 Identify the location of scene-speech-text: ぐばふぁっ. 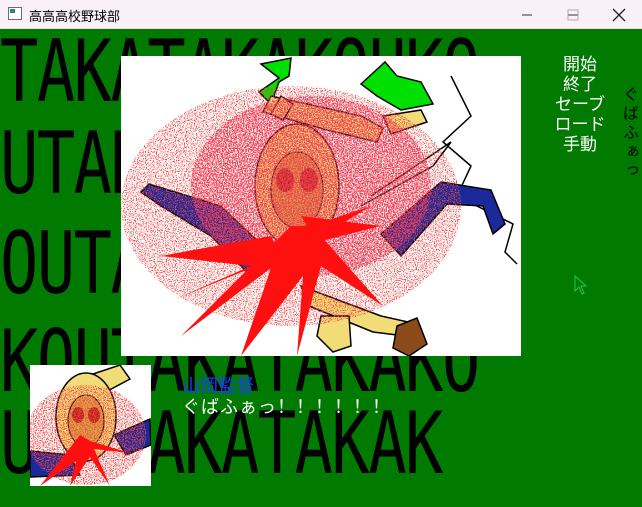
(629, 133).